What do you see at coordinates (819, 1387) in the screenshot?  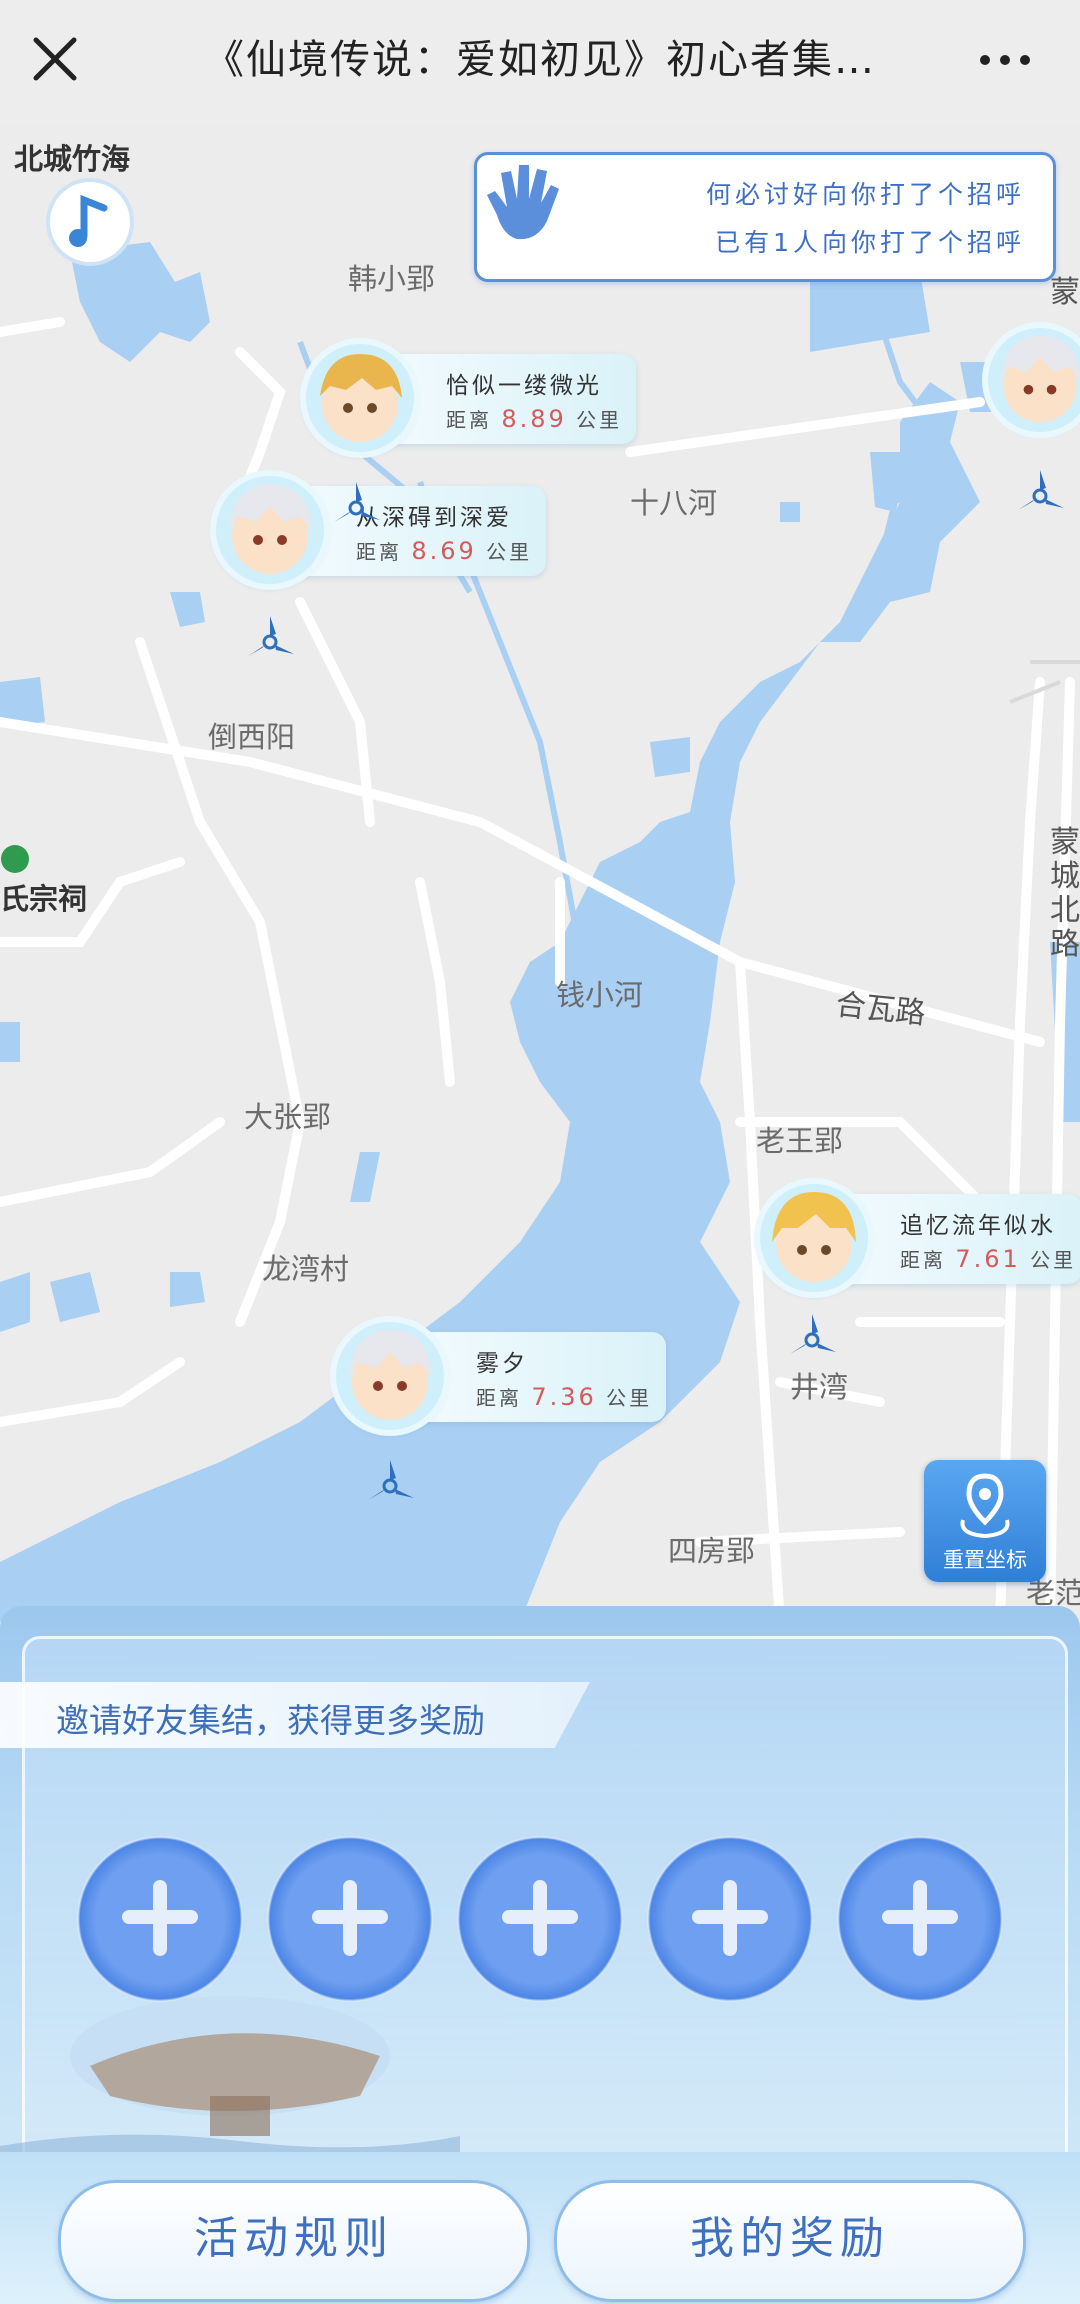 I see `place-label: 井湾` at bounding box center [819, 1387].